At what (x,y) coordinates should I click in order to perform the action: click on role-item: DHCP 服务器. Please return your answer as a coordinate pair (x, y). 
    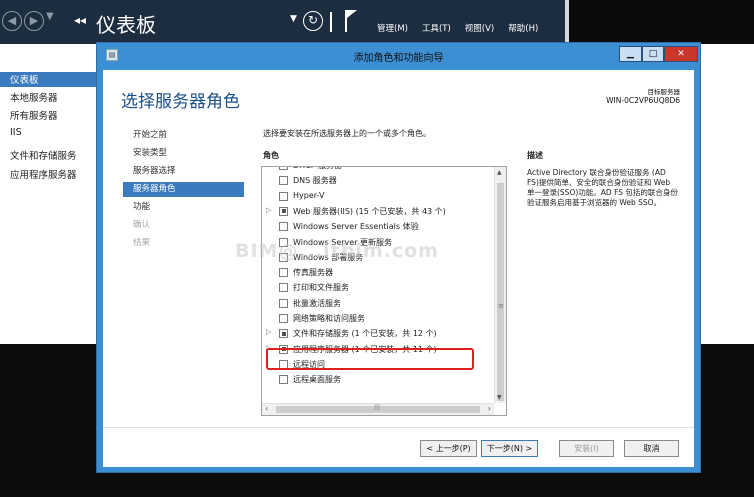
    Looking at the image, I should click on (378, 170).